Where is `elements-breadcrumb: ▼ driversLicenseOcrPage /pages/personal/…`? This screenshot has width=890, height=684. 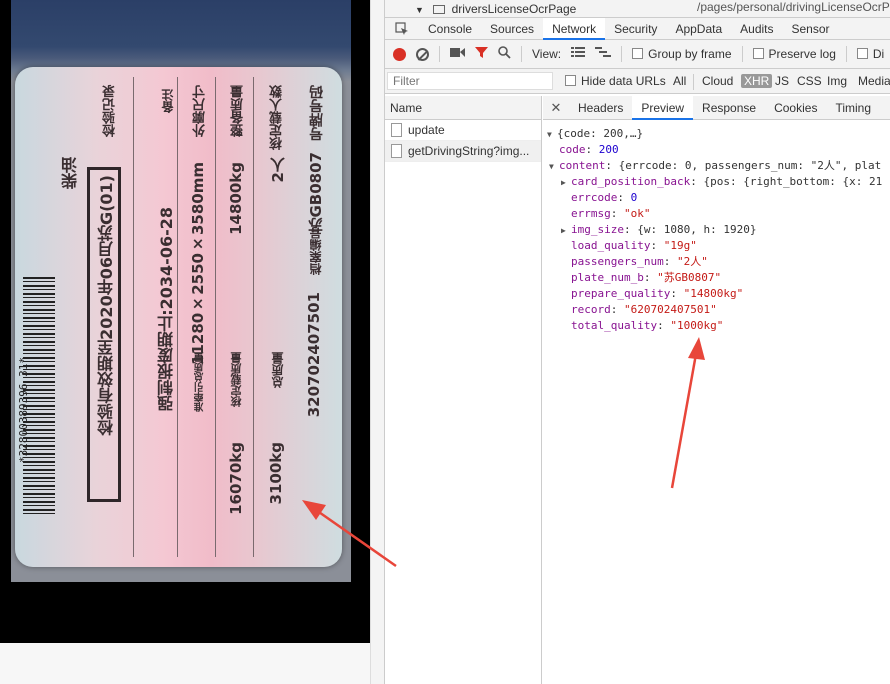
elements-breadcrumb: ▼ driversLicenseOcrPage /pages/personal/… is located at coordinates (637, 9).